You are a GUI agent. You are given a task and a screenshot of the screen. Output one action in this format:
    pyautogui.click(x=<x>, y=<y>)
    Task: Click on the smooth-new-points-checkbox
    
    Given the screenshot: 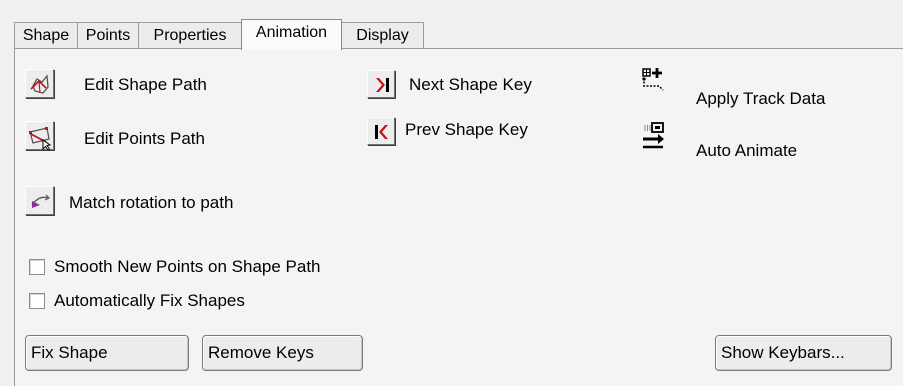 What is the action you would take?
    pyautogui.click(x=37, y=267)
    